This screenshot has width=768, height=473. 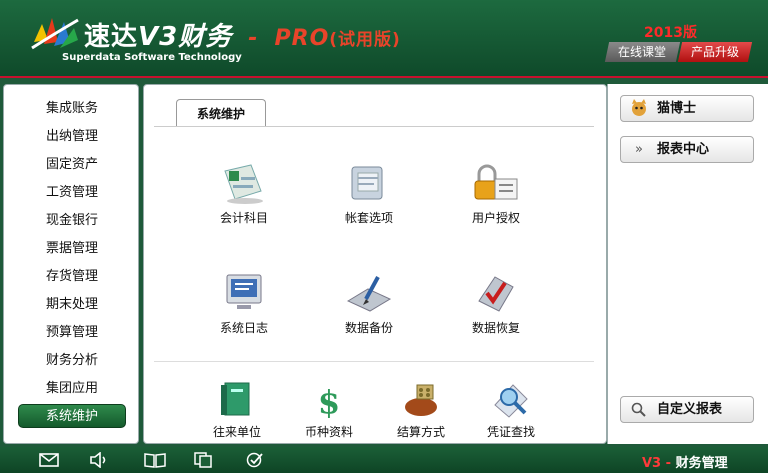 I want to click on sidebar-item-cashier: 出纳管理, so click(x=72, y=137).